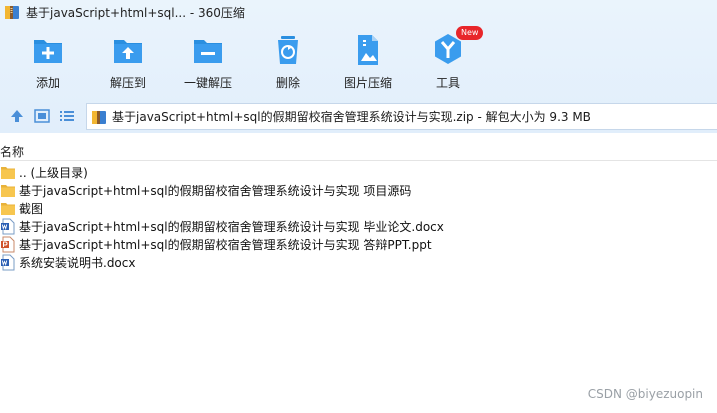 This screenshot has height=413, width=717. I want to click on image-compress-icon, so click(368, 50).